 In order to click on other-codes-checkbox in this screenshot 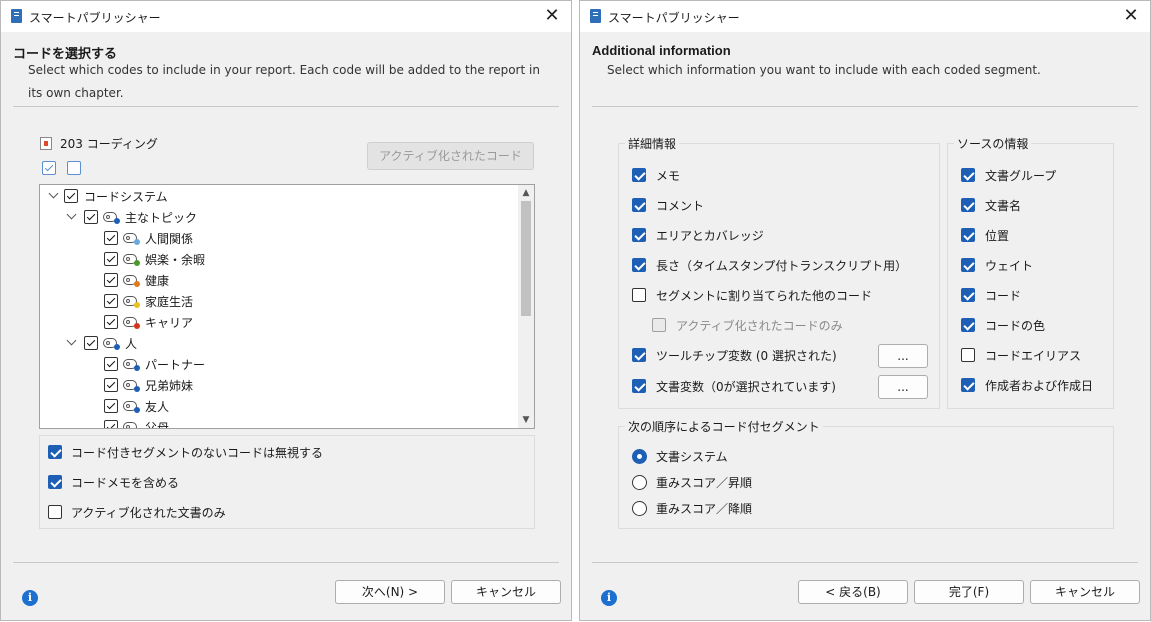, I will do `click(639, 295)`.